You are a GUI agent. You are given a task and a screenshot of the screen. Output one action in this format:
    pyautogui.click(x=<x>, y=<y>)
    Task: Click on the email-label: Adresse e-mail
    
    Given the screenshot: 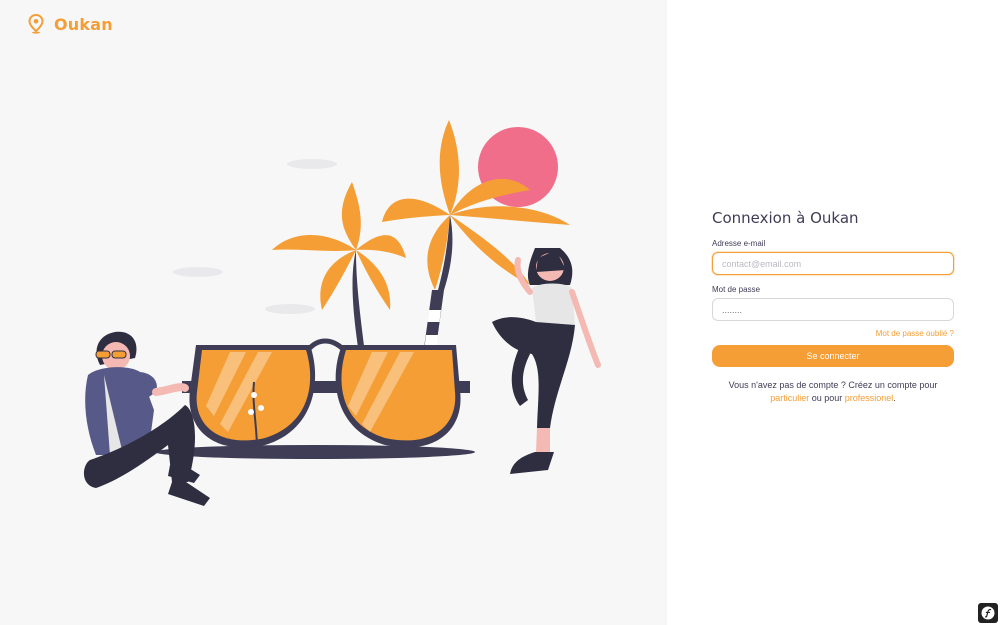 What is the action you would take?
    pyautogui.click(x=739, y=243)
    